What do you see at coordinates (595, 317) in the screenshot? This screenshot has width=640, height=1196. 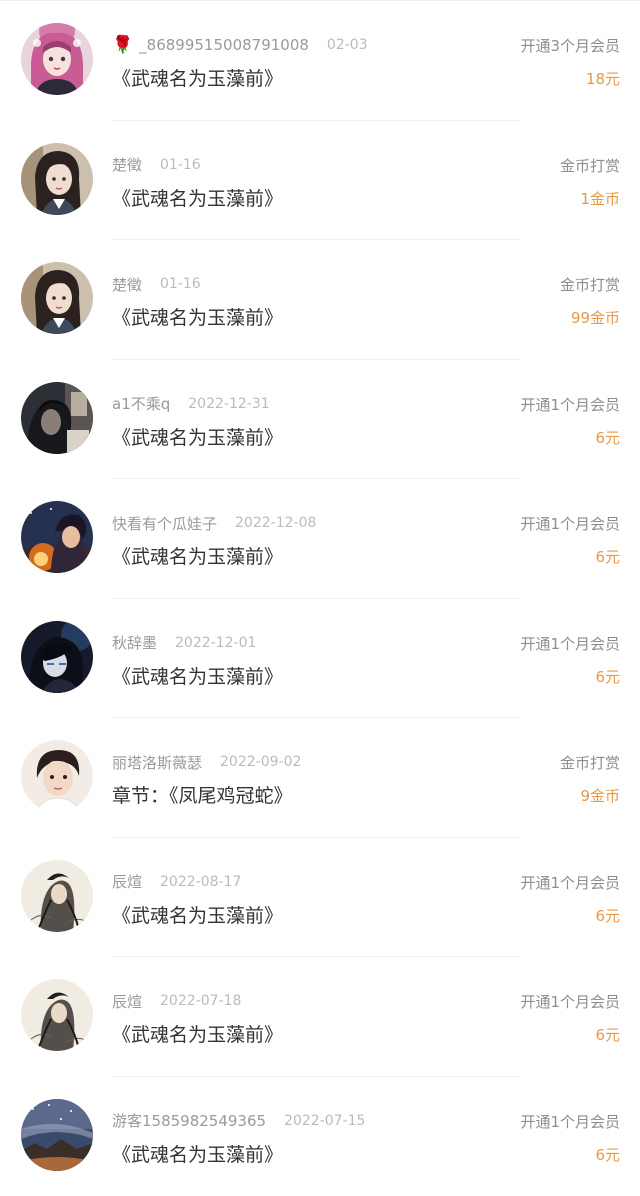 I see `record-amount: 99金币` at bounding box center [595, 317].